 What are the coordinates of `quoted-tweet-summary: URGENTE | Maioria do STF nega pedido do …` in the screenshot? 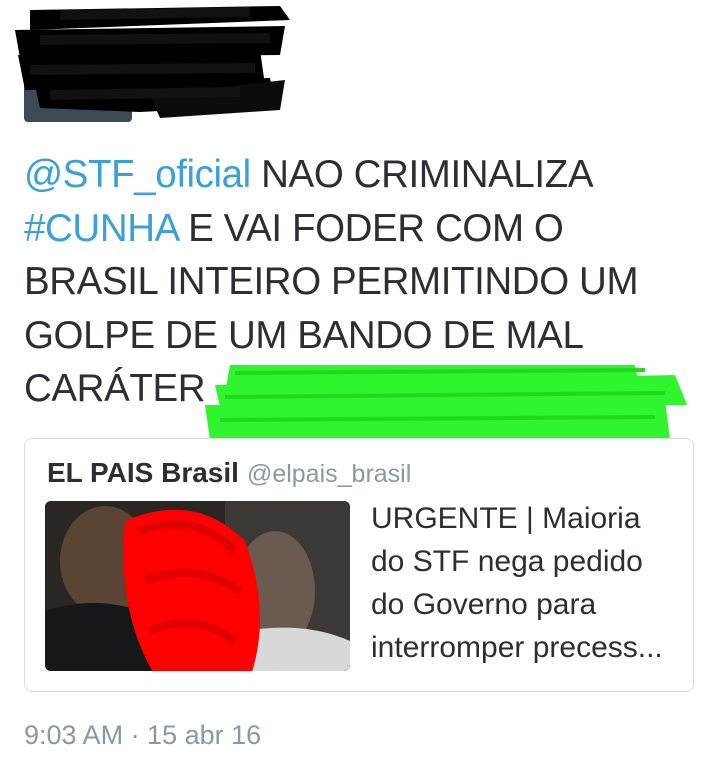 It's located at (517, 583).